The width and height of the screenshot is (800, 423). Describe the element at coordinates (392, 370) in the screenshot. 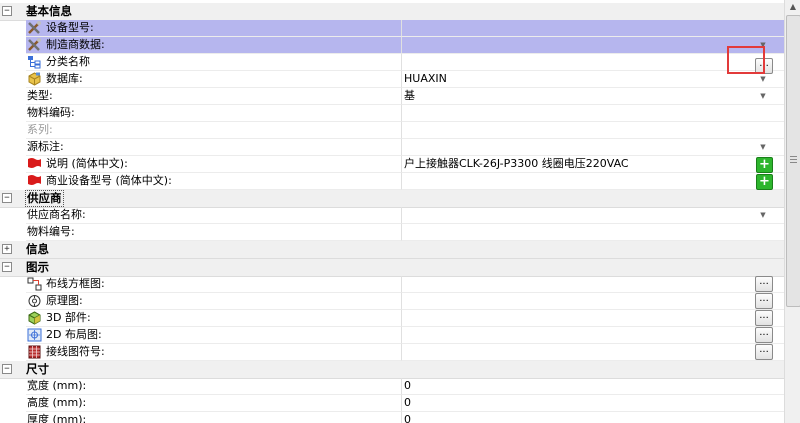

I see `category-dimensions: − 尺寸` at that location.